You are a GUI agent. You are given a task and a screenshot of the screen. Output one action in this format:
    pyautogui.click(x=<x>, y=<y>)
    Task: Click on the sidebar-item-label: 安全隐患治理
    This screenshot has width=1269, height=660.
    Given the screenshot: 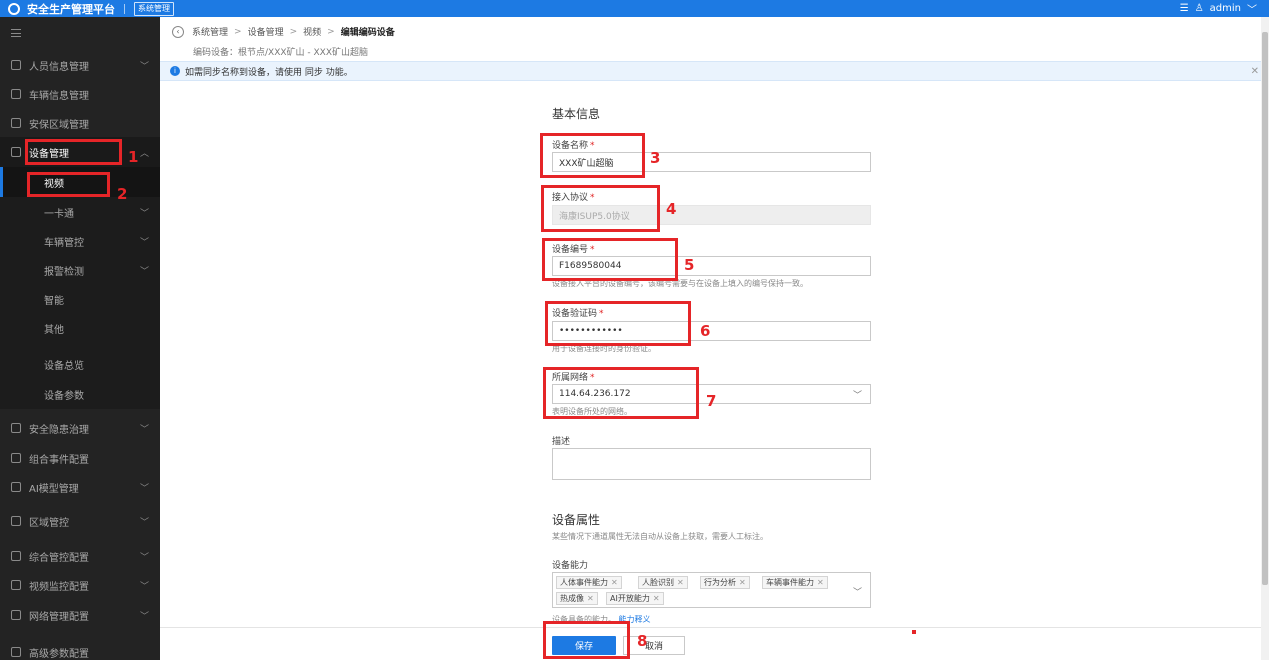 What is the action you would take?
    pyautogui.click(x=59, y=430)
    